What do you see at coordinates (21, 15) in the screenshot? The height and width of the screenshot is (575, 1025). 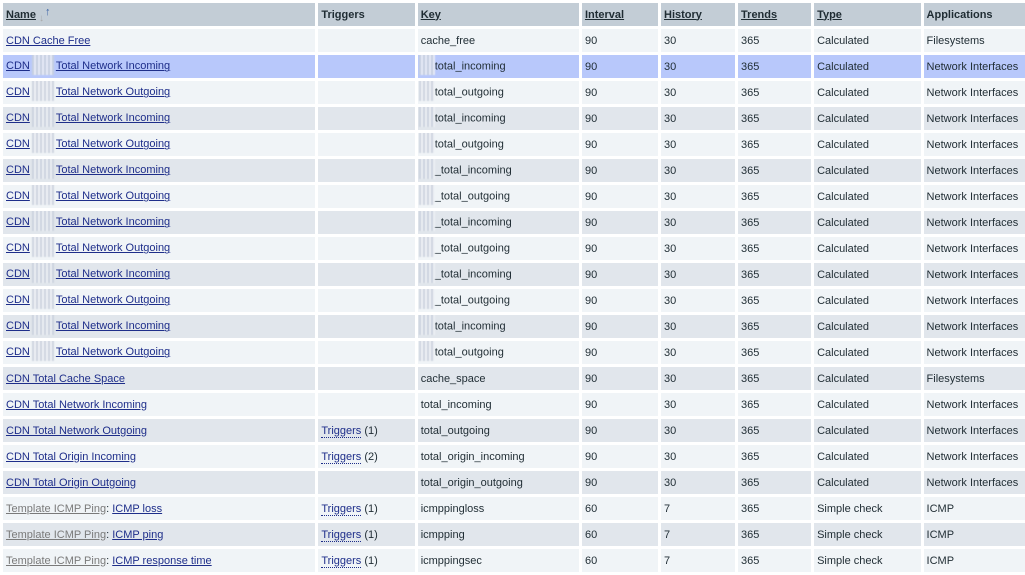 I see `sort-by-name-link: Name` at bounding box center [21, 15].